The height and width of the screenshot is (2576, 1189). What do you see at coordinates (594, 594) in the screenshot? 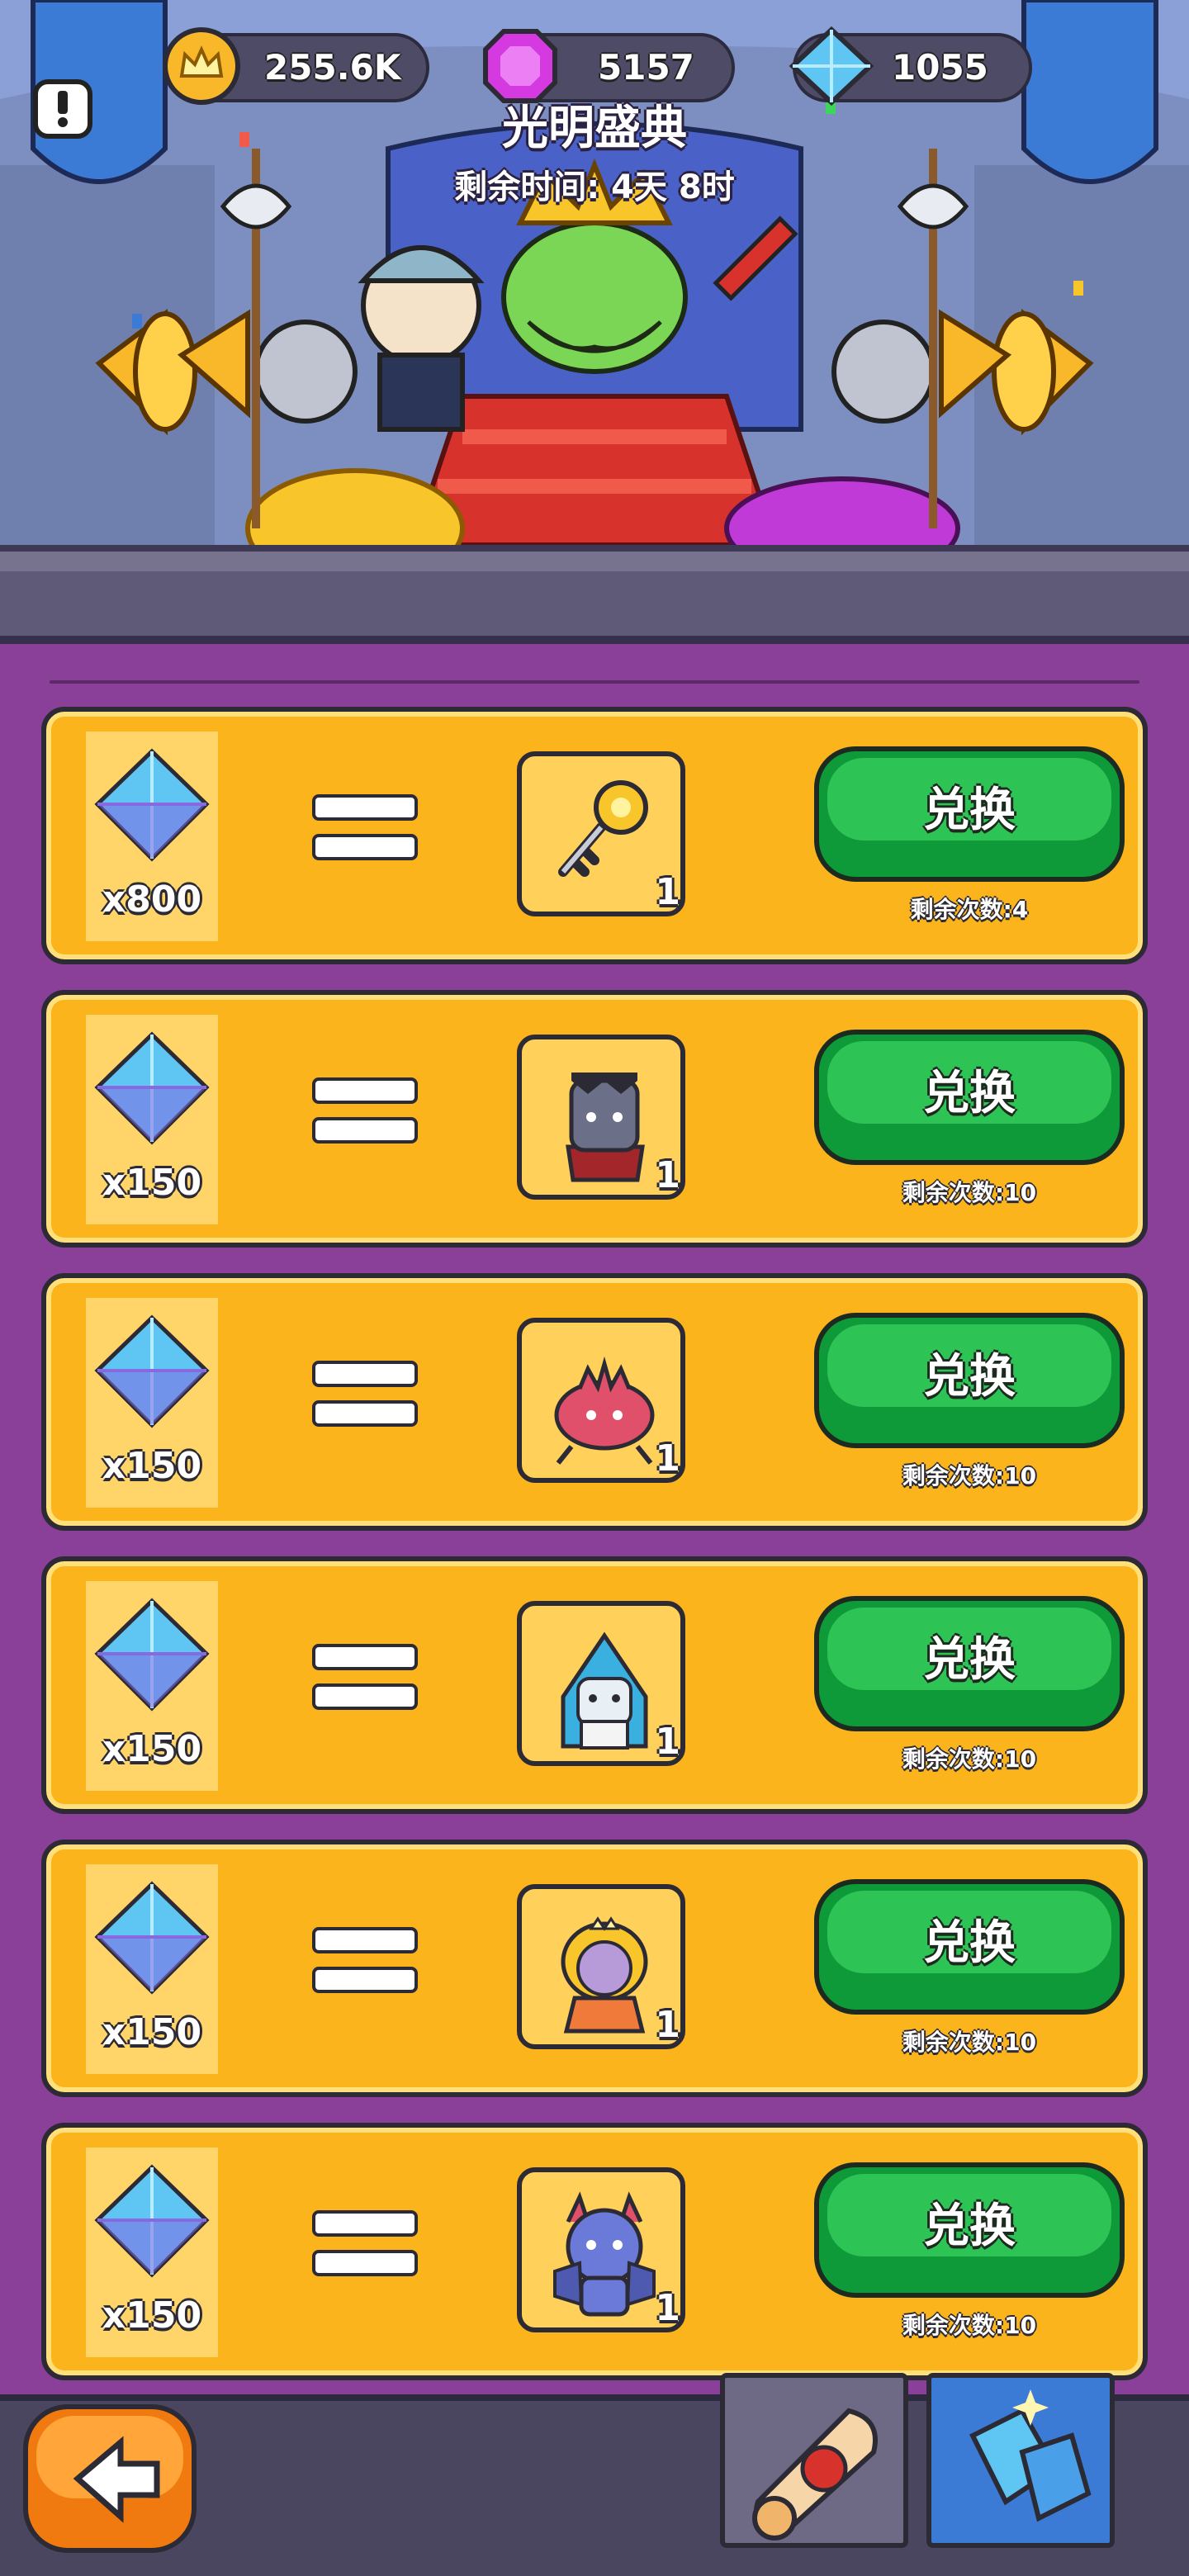
I see `stone-shelf` at bounding box center [594, 594].